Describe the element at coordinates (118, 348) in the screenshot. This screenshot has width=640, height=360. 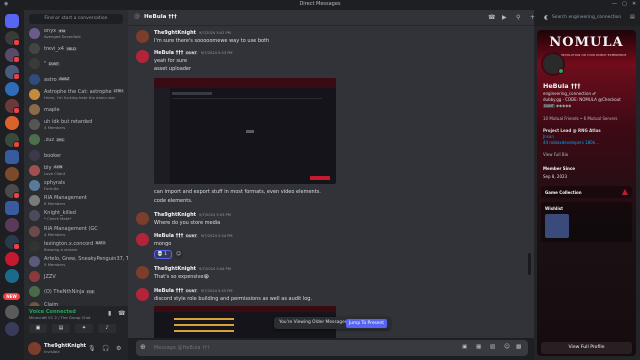
I see `gear-icon: ⚙` at that location.